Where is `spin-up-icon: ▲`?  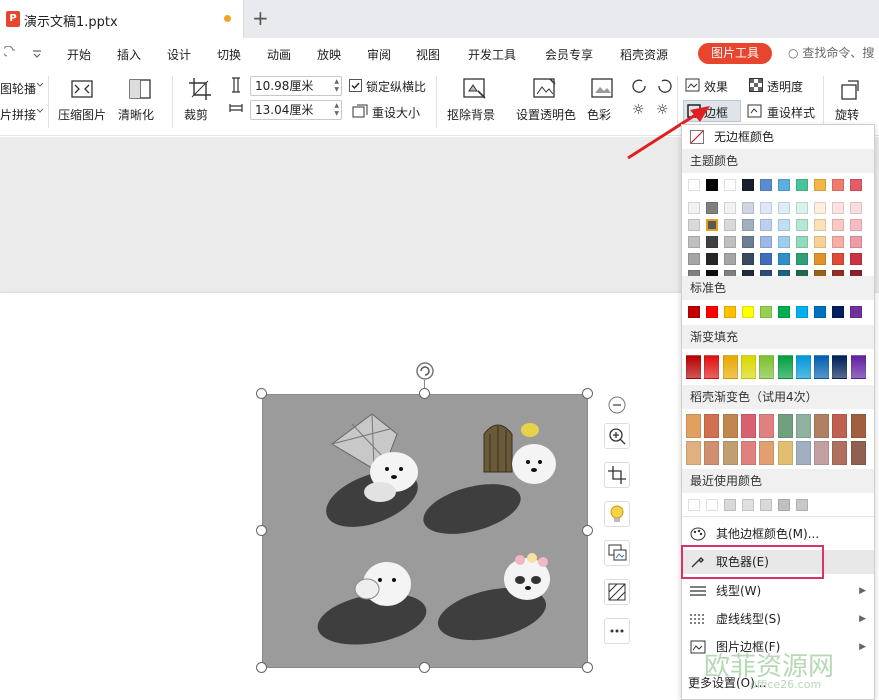 spin-up-icon: ▲ is located at coordinates (336, 81).